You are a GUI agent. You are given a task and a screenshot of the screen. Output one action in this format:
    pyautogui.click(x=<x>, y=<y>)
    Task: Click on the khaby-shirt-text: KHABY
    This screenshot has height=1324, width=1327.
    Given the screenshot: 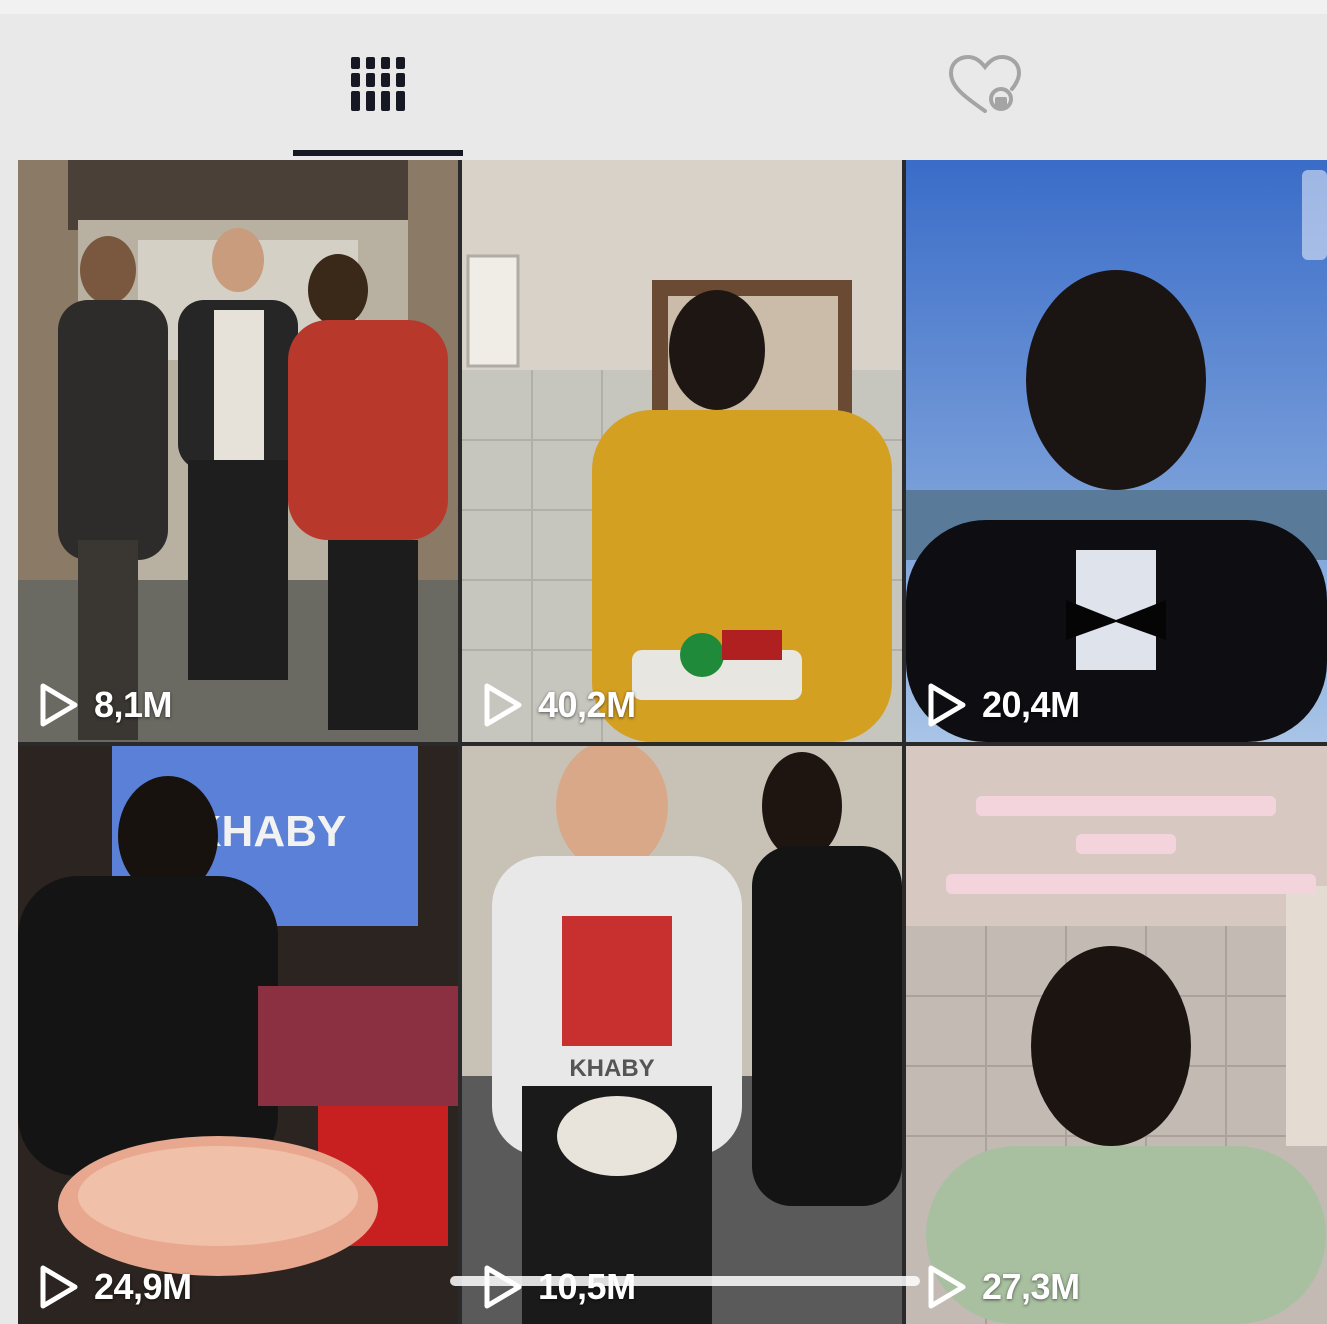 What is the action you would take?
    pyautogui.click(x=611, y=1068)
    